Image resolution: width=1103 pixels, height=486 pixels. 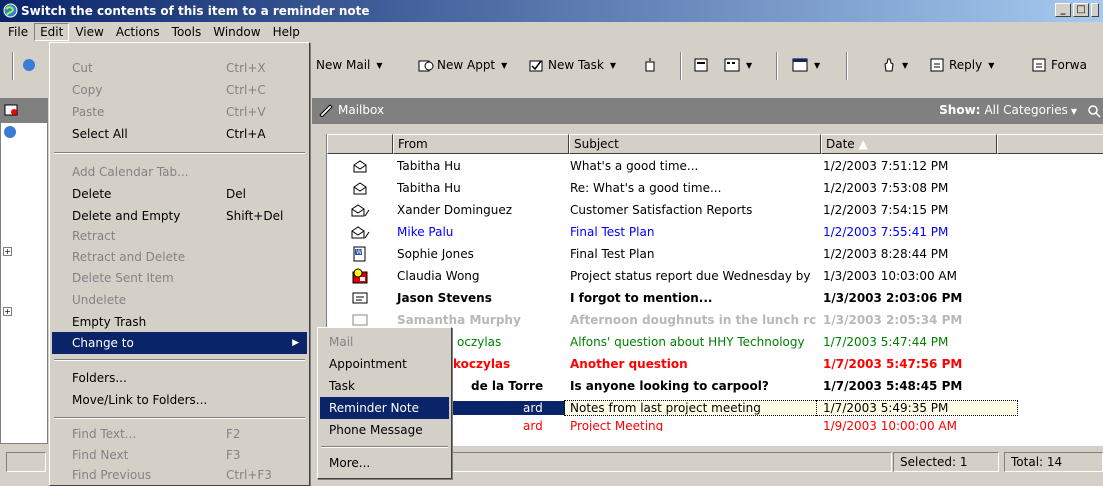 I want to click on menu-item-retract: Retract, so click(x=179, y=236).